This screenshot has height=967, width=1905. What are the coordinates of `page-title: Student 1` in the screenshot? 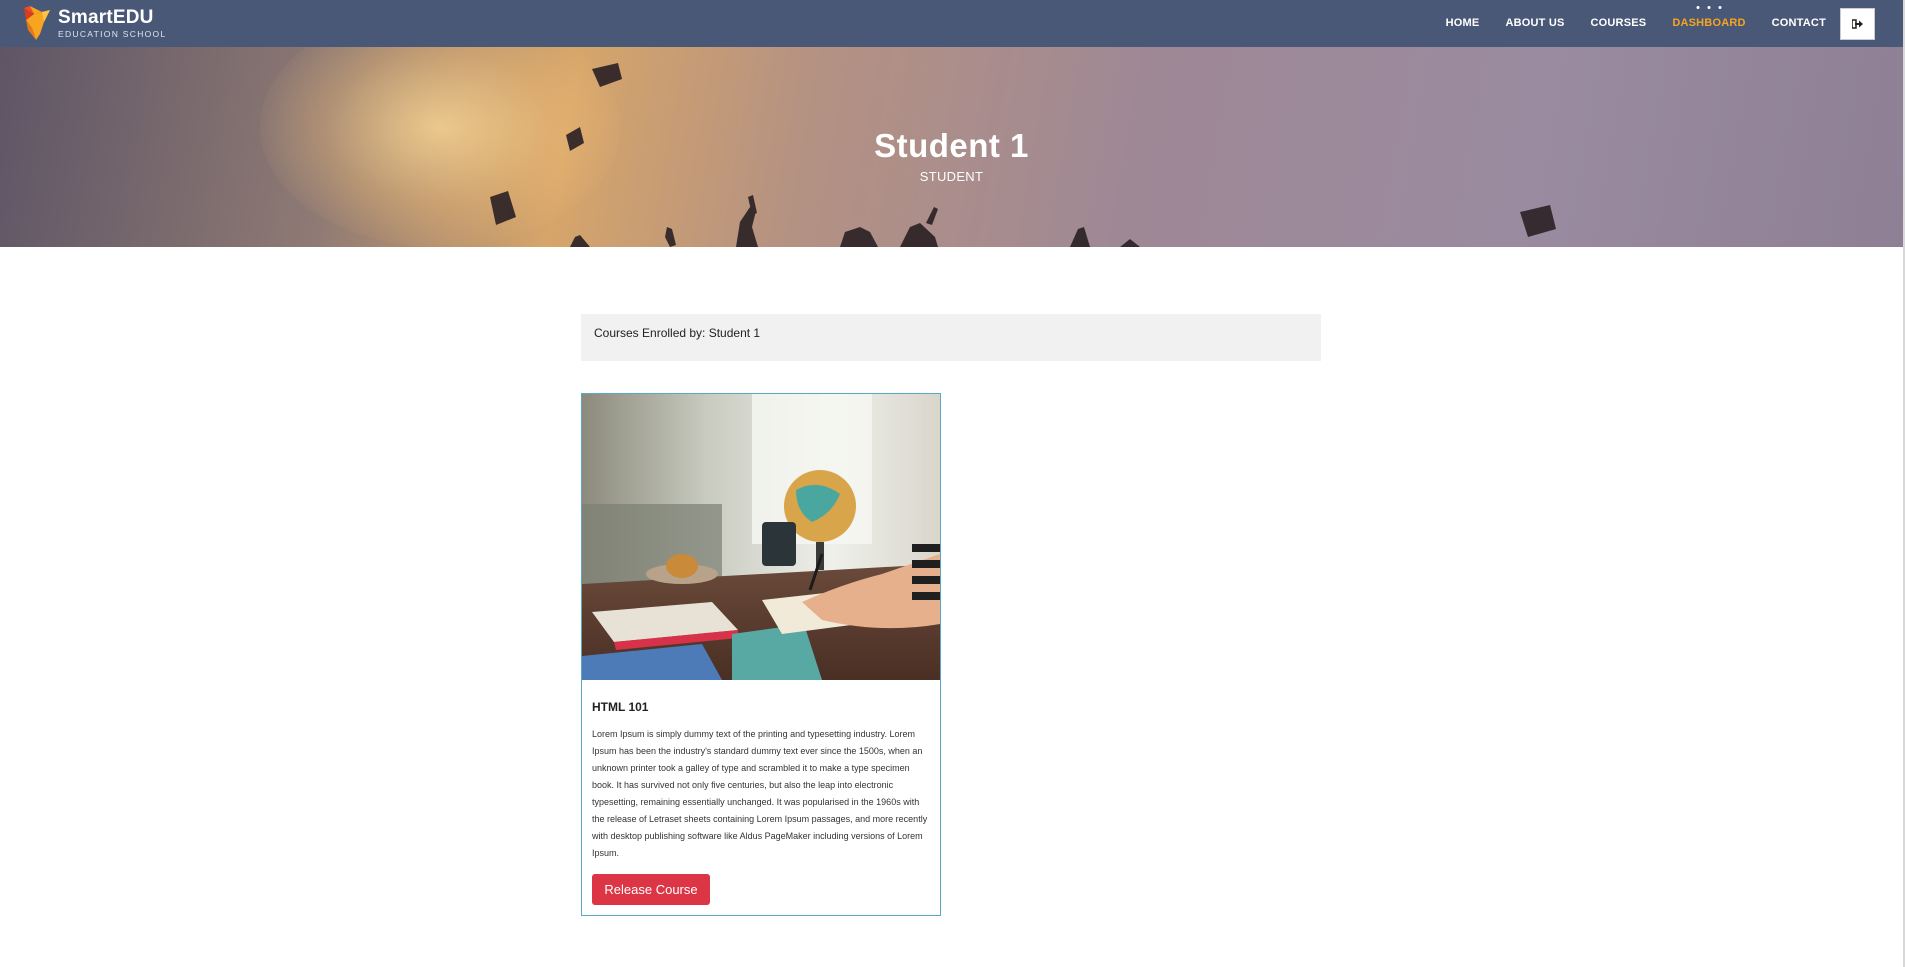 It's located at (951, 145).